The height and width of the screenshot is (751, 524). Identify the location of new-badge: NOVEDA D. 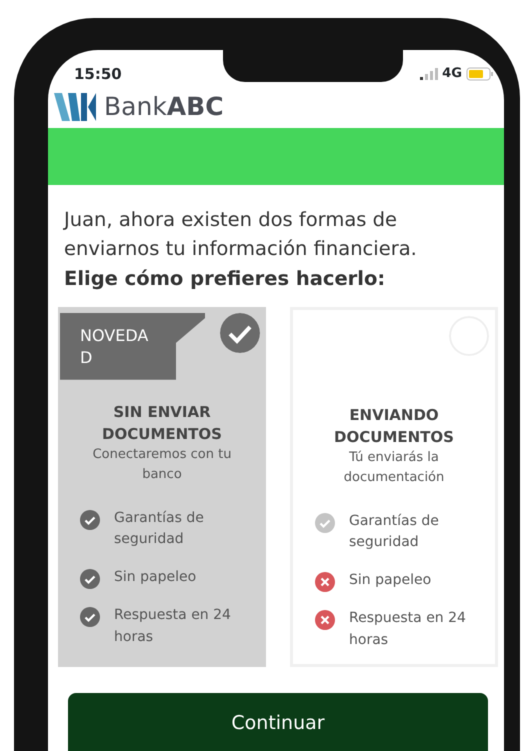
(132, 346).